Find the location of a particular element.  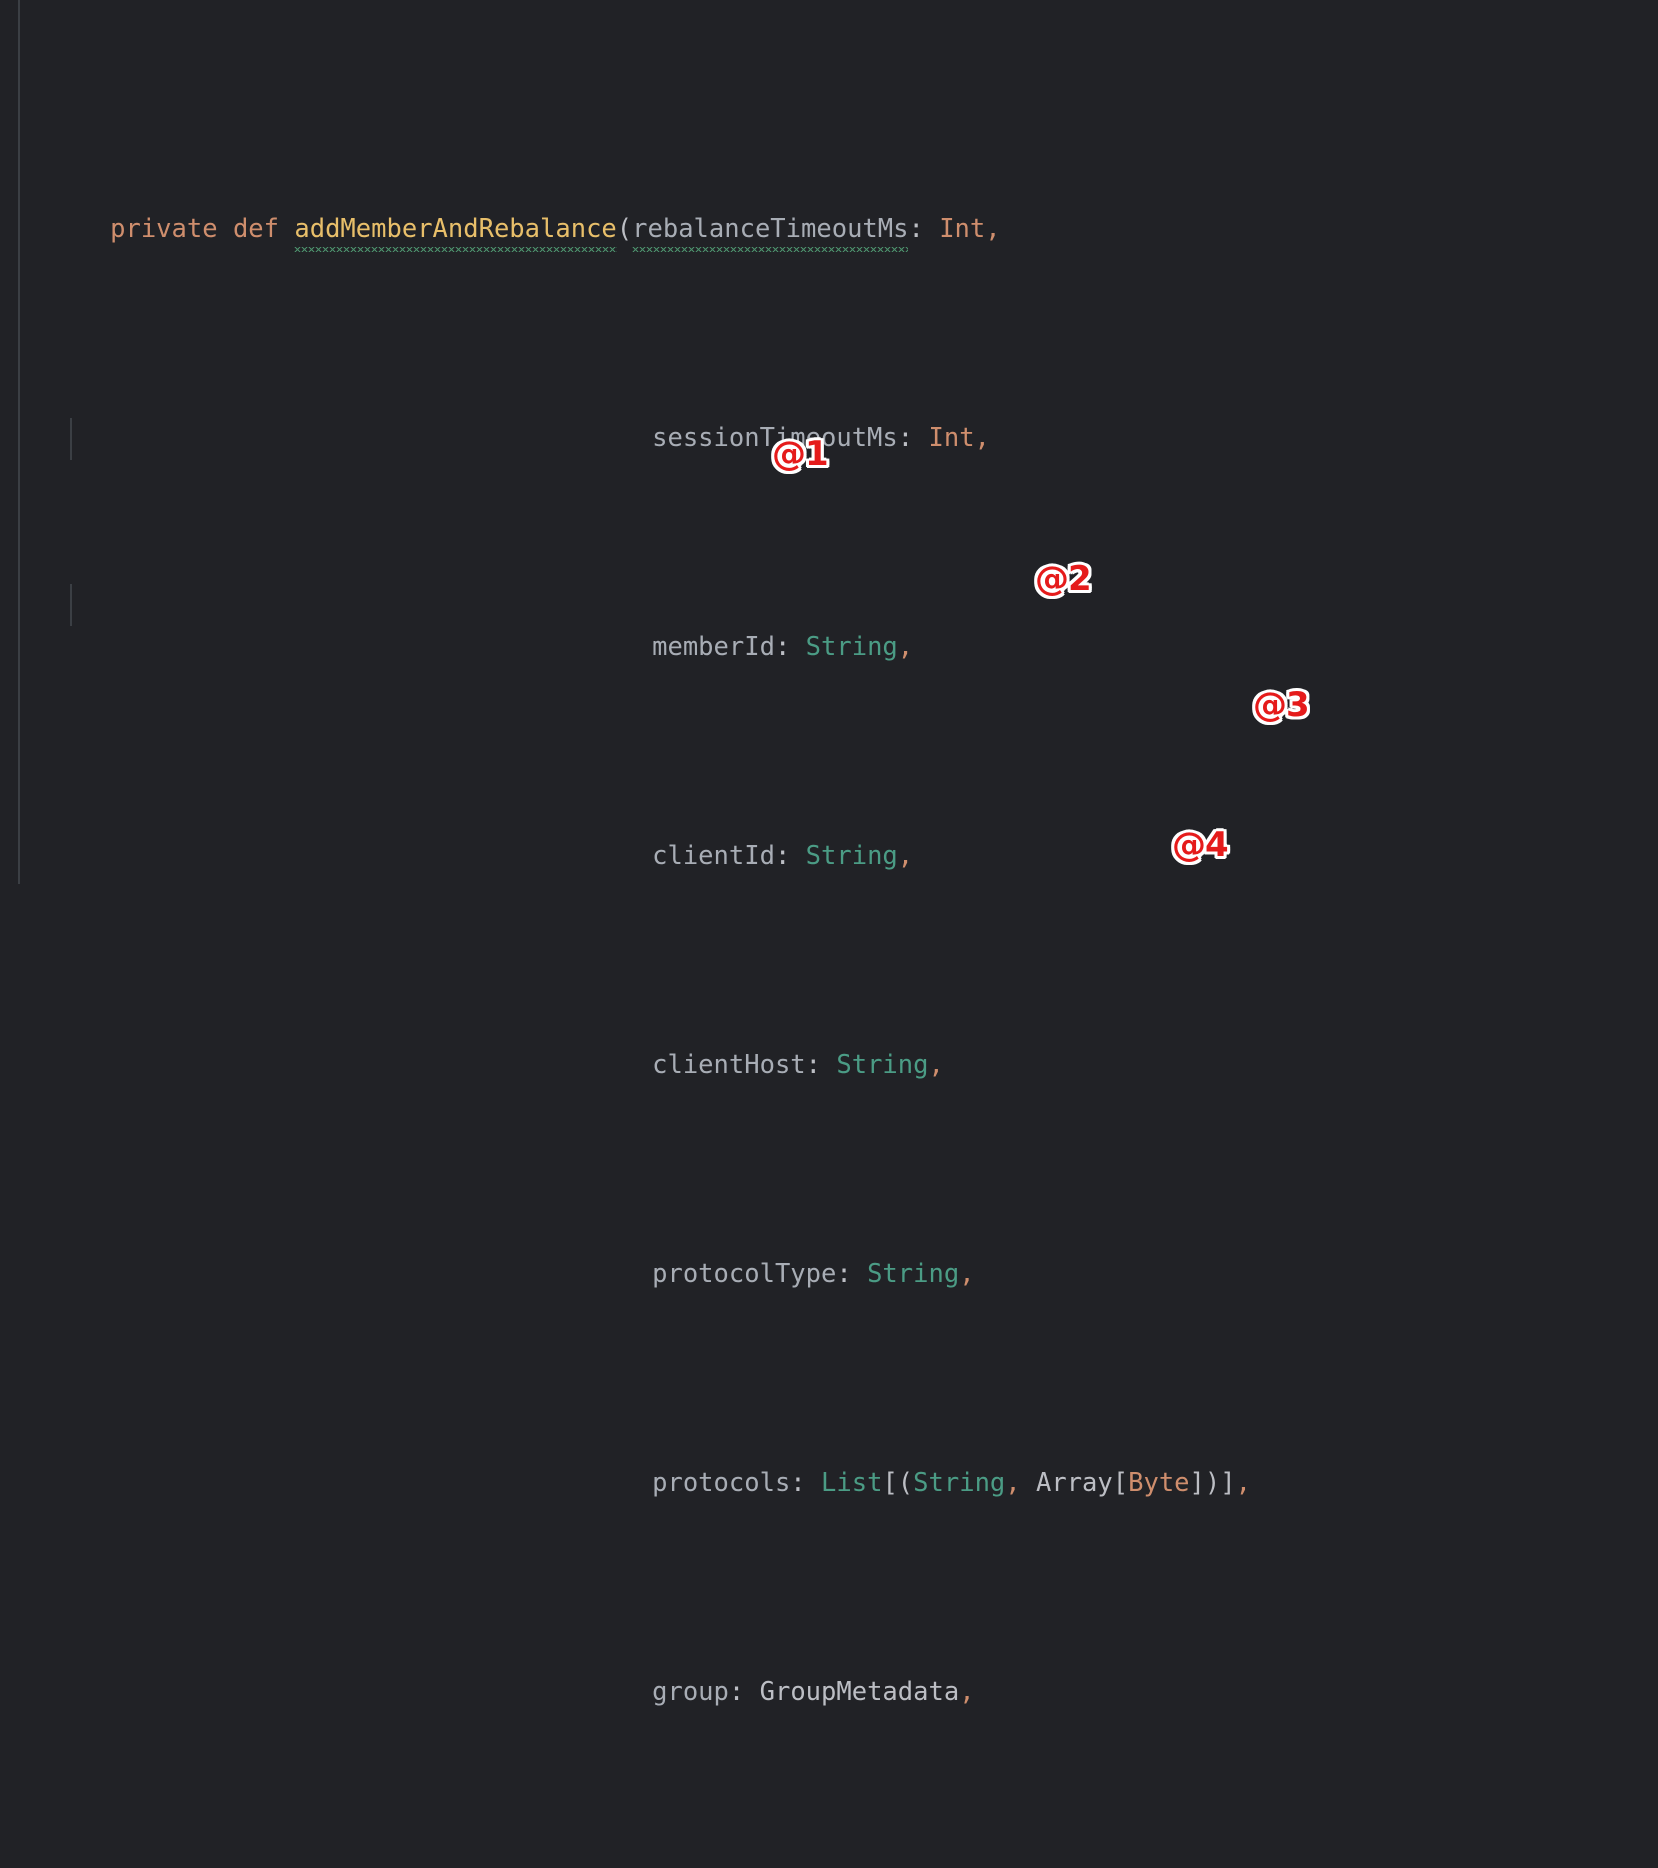

param-type-6-space is located at coordinates (1028, 1483).